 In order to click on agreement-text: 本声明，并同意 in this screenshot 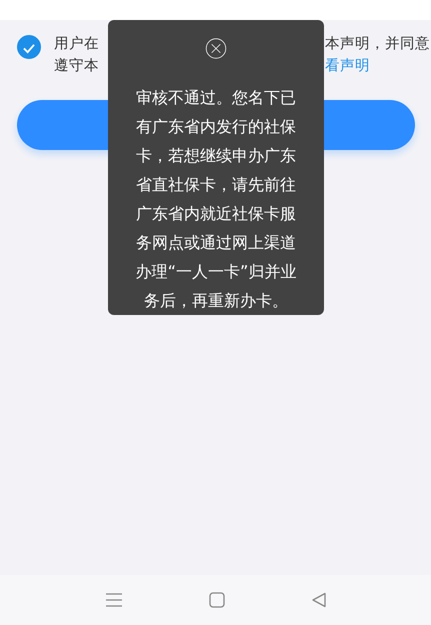, I will do `click(377, 44)`.